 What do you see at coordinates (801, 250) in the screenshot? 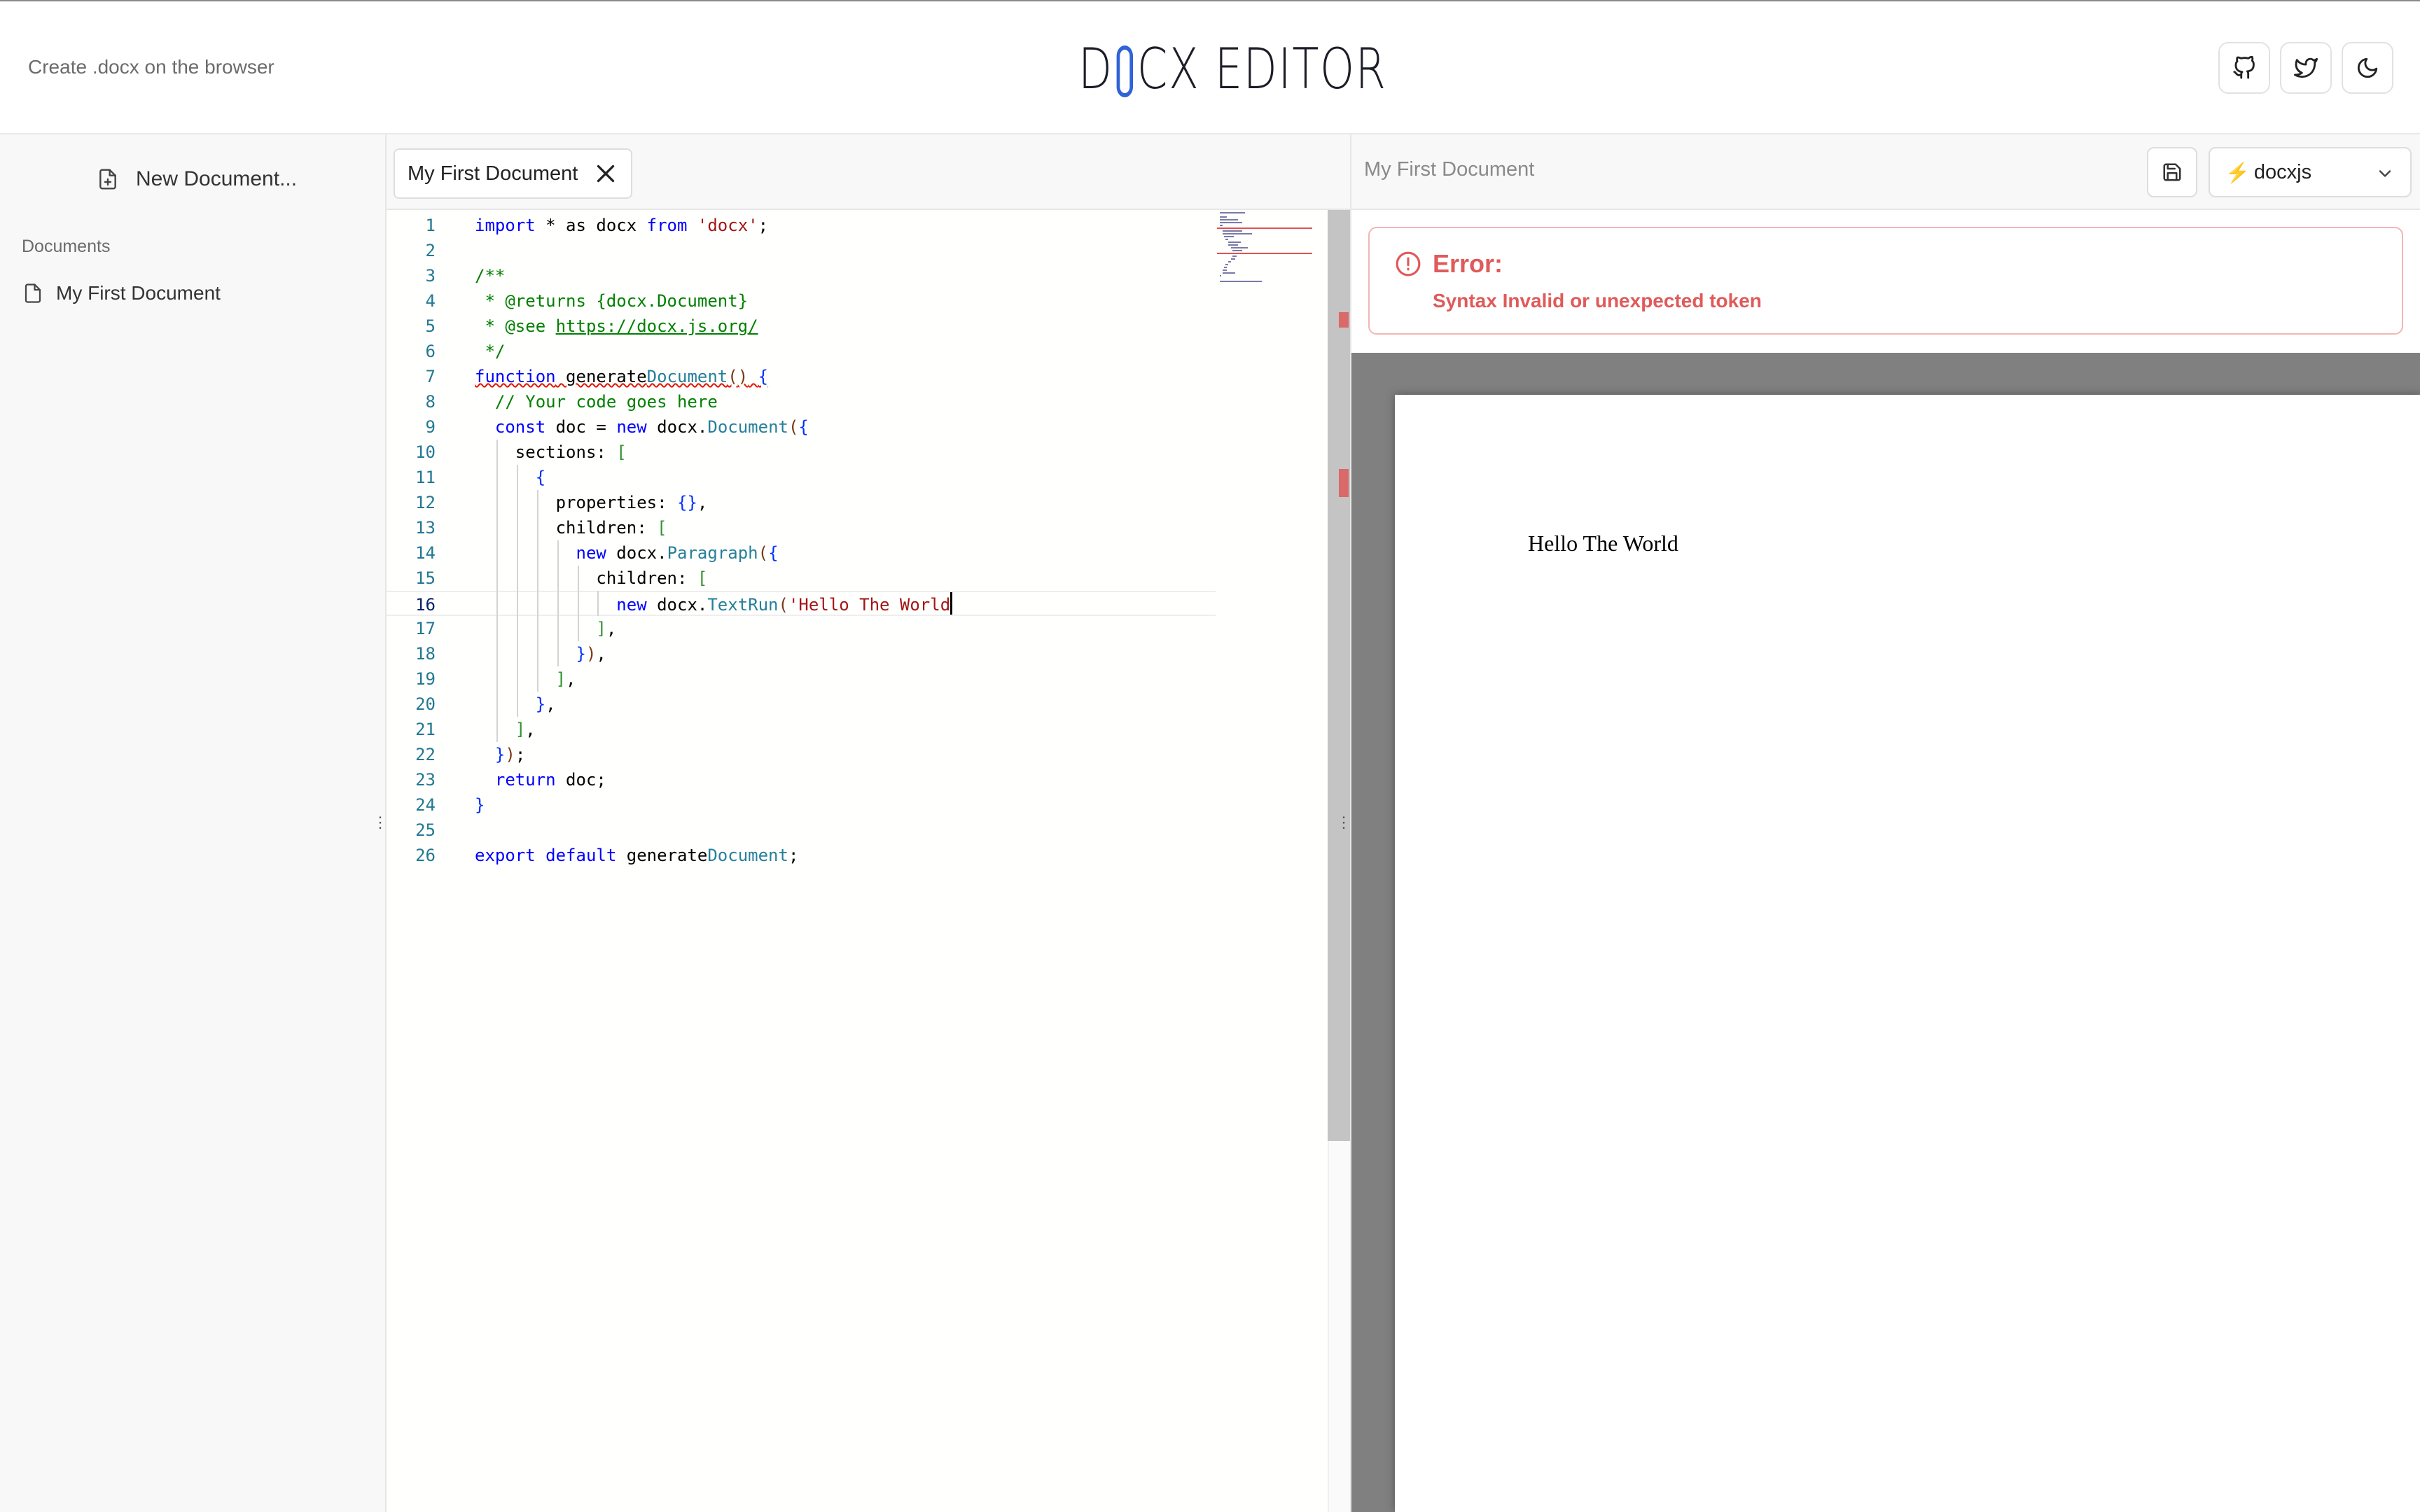
I see `code-line: 2` at bounding box center [801, 250].